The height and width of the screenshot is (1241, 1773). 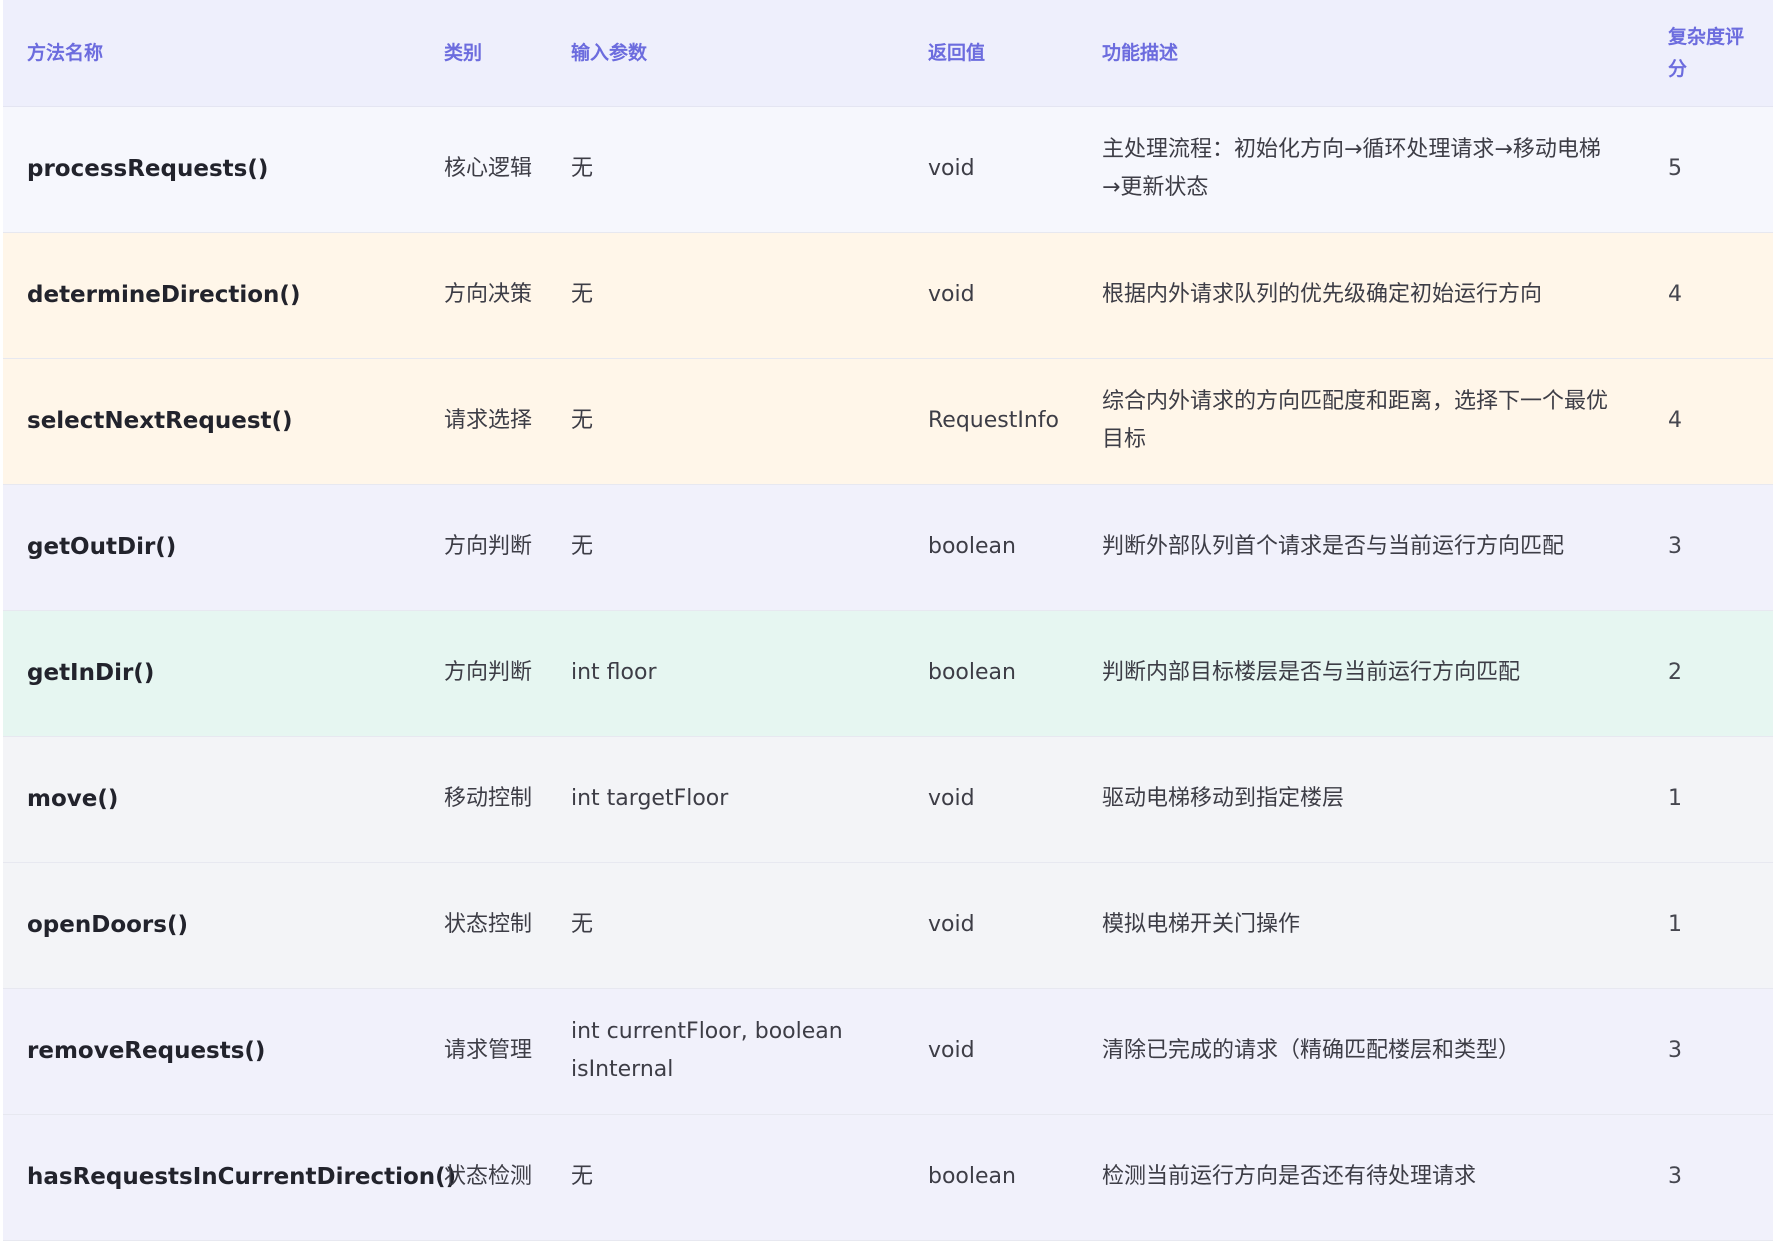 I want to click on description-cell: 驱动电梯移动到指定楼层, so click(x=1369, y=799).